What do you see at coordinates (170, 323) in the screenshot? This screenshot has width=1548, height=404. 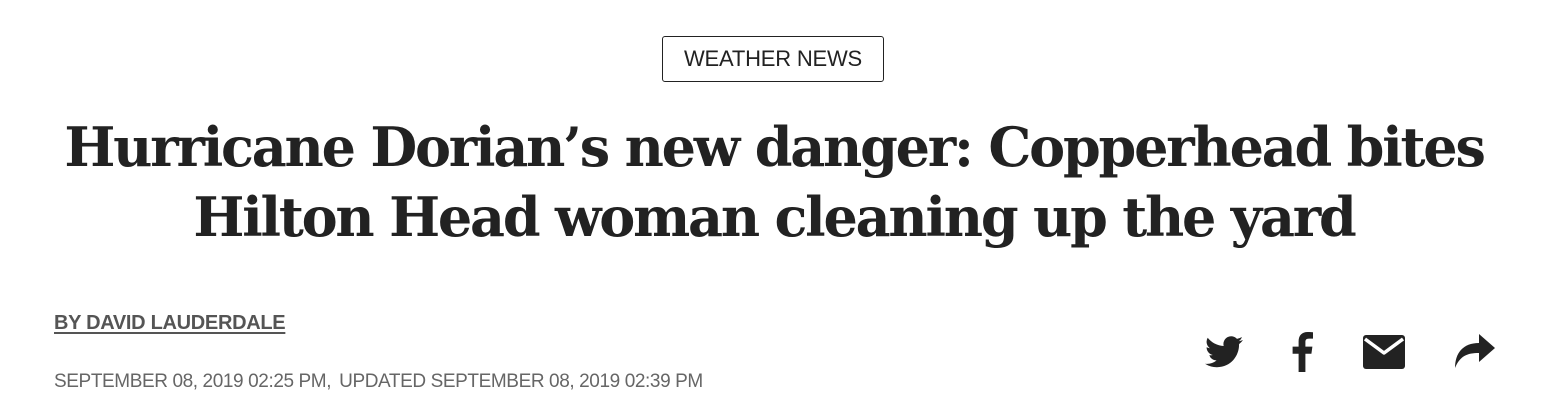 I see `byline-author-link: BY DAVID LAUDERDALE` at bounding box center [170, 323].